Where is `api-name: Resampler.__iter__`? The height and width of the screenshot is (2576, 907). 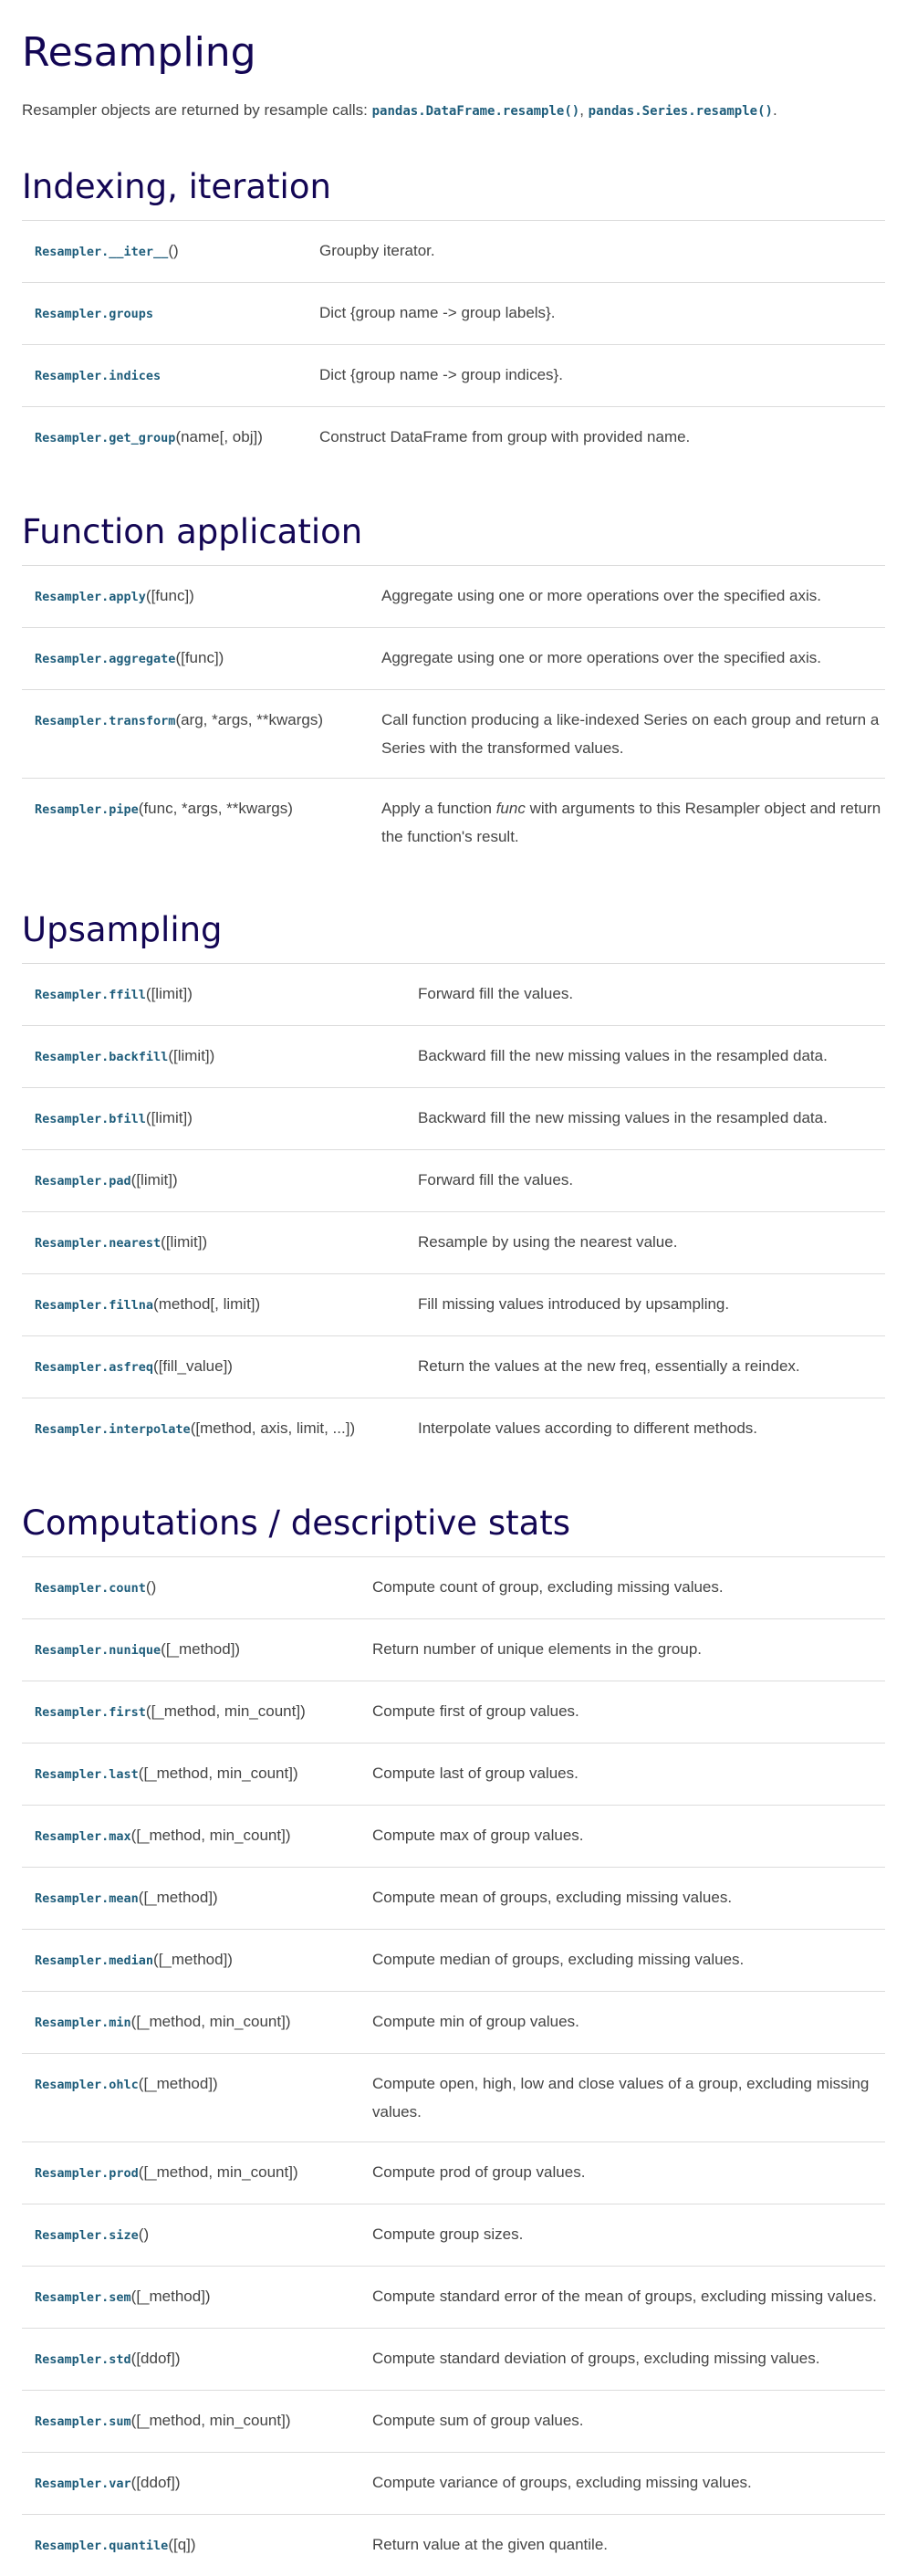
api-name: Resampler.__iter__ is located at coordinates (101, 252).